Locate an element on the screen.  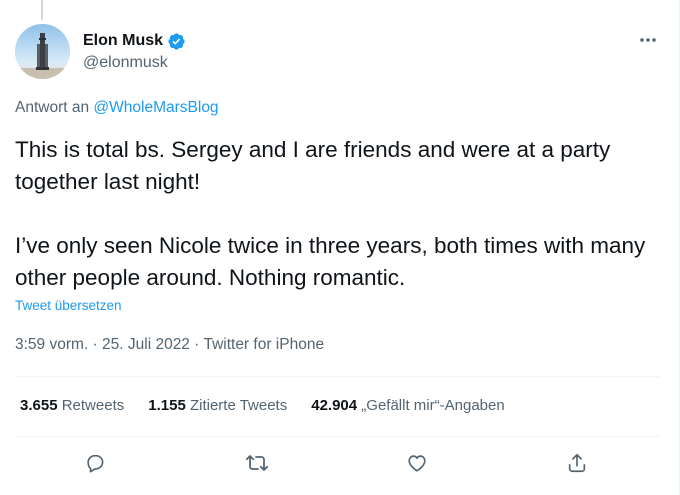
retweets-stat: 3.655 Retweets is located at coordinates (72, 405).